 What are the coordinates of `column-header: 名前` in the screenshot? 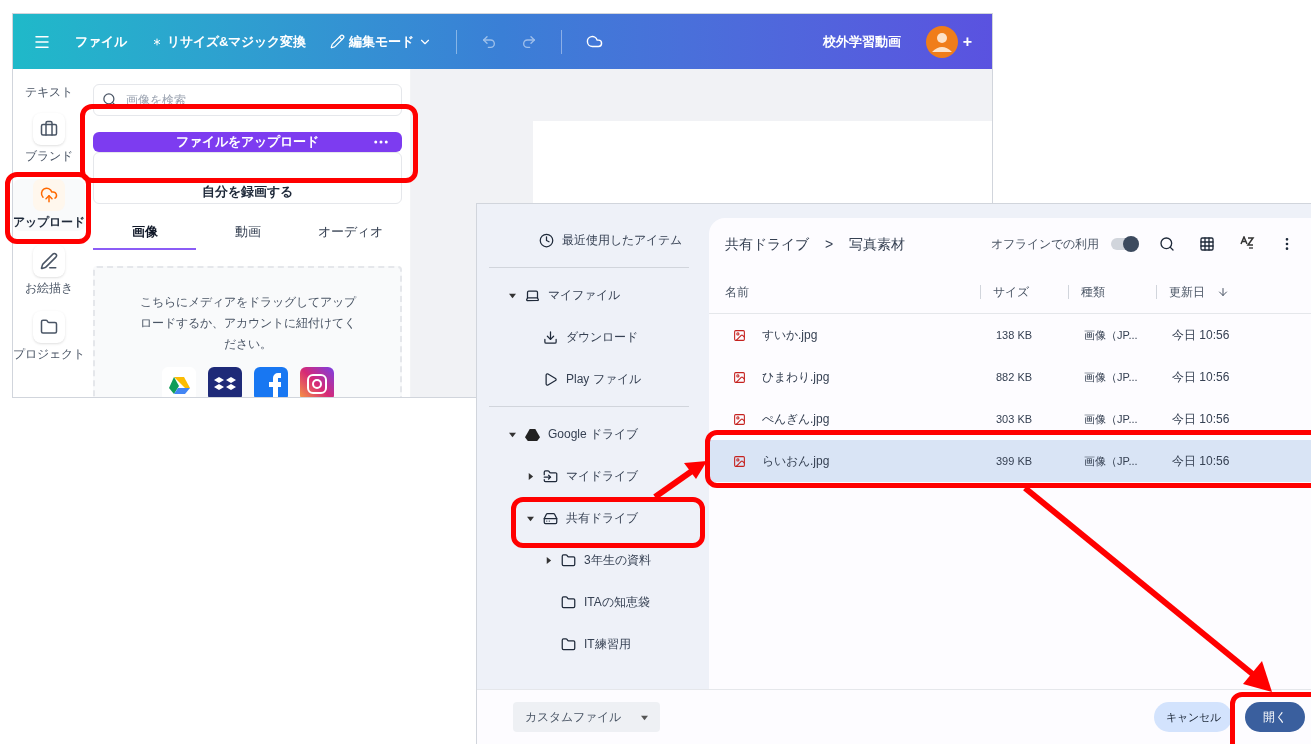 It's located at (737, 291).